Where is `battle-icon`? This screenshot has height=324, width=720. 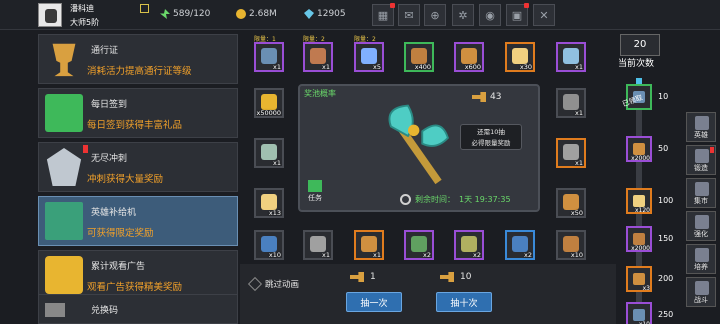
battle-icon is located at coordinates (702, 288).